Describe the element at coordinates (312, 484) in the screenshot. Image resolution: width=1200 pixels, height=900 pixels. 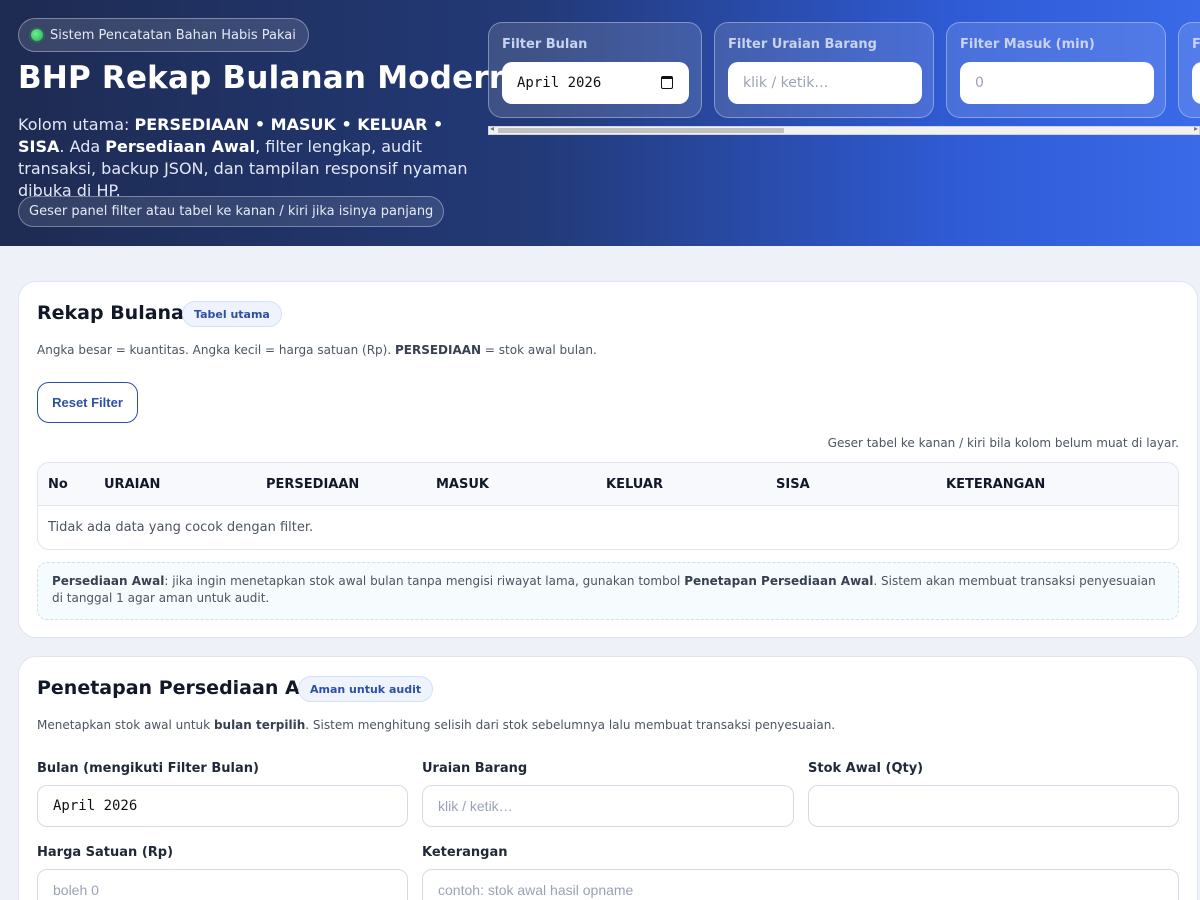
I see `column-header-persediaan: PERSEDIAAN` at that location.